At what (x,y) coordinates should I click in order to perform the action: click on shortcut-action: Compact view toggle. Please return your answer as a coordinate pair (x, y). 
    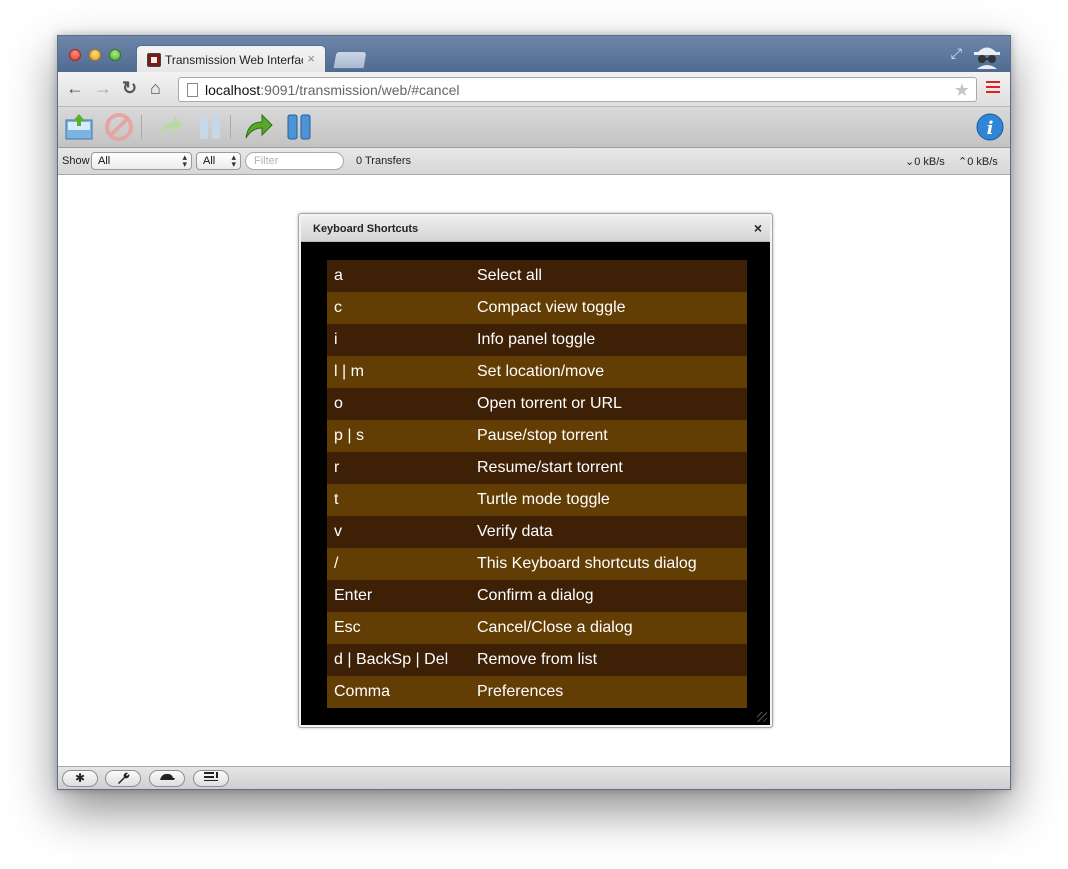
    Looking at the image, I should click on (551, 307).